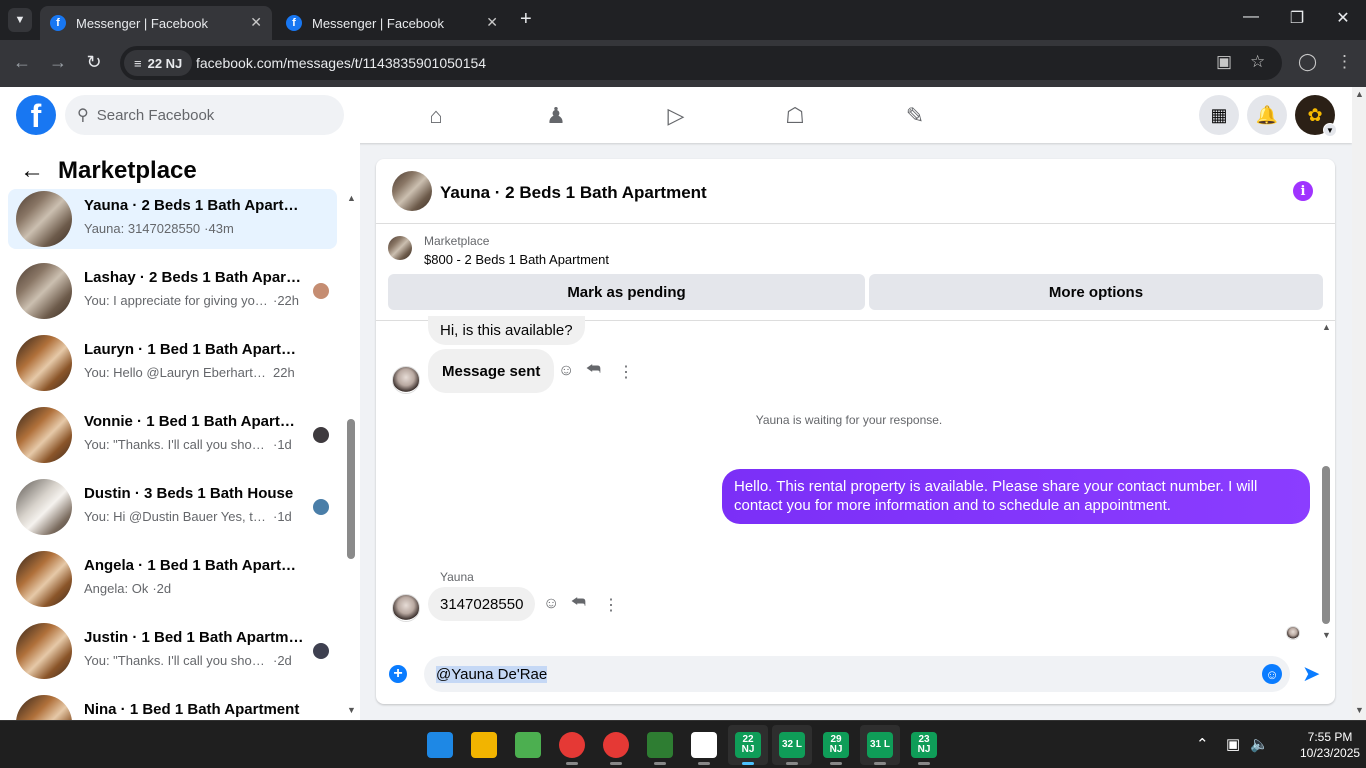 This screenshot has height=768, width=1366. I want to click on conversation-name: Dustin · 3 Beds 1 Bath House, so click(189, 493).